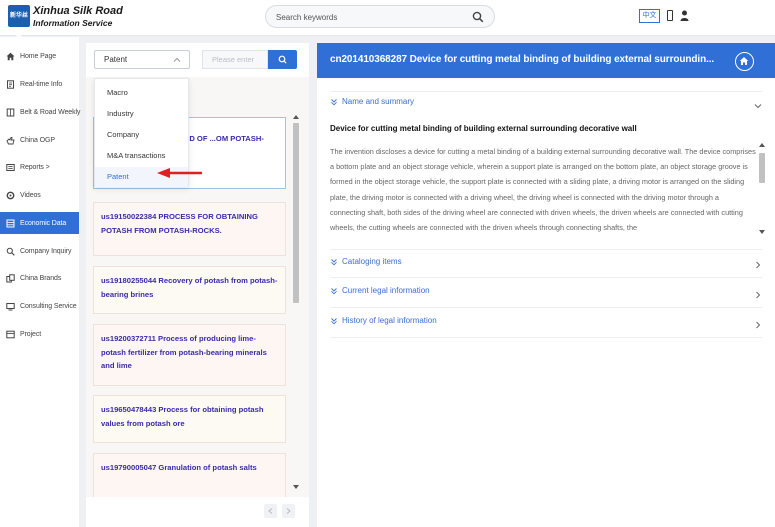 Image resolution: width=775 pixels, height=527 pixels. I want to click on dropdown-option-company: Company, so click(141, 135).